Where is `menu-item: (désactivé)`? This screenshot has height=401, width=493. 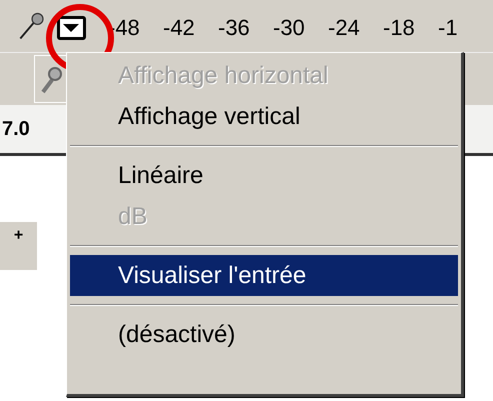
menu-item: (désactivé) is located at coordinates (264, 334).